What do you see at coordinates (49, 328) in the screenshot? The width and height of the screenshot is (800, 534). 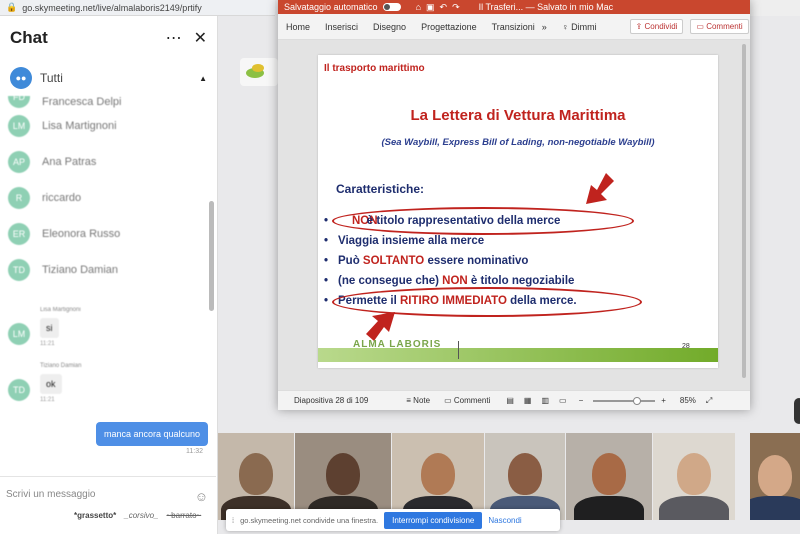 I see `message-text: si` at bounding box center [49, 328].